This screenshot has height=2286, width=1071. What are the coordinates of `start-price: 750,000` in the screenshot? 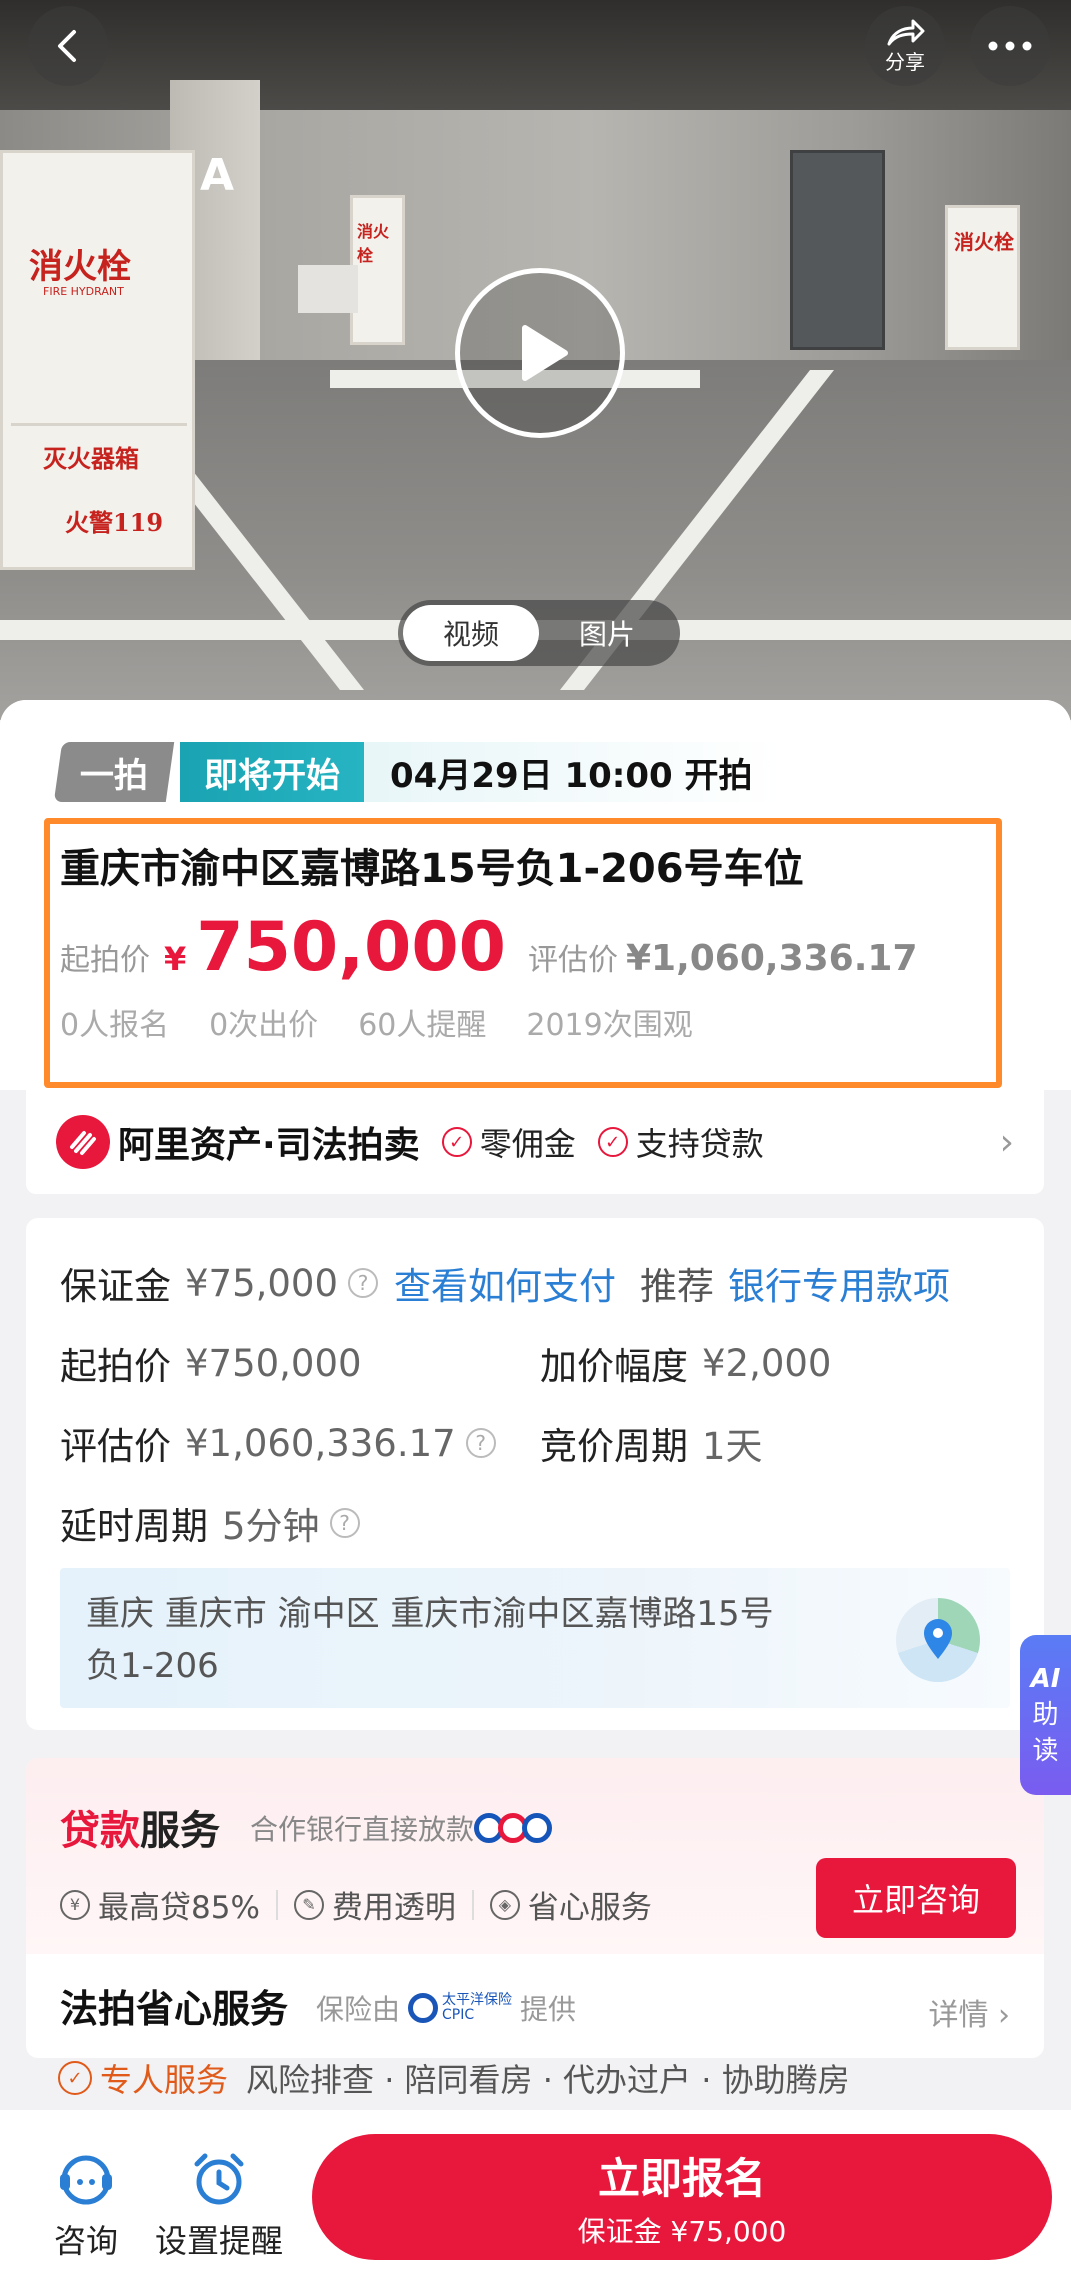 It's located at (351, 947).